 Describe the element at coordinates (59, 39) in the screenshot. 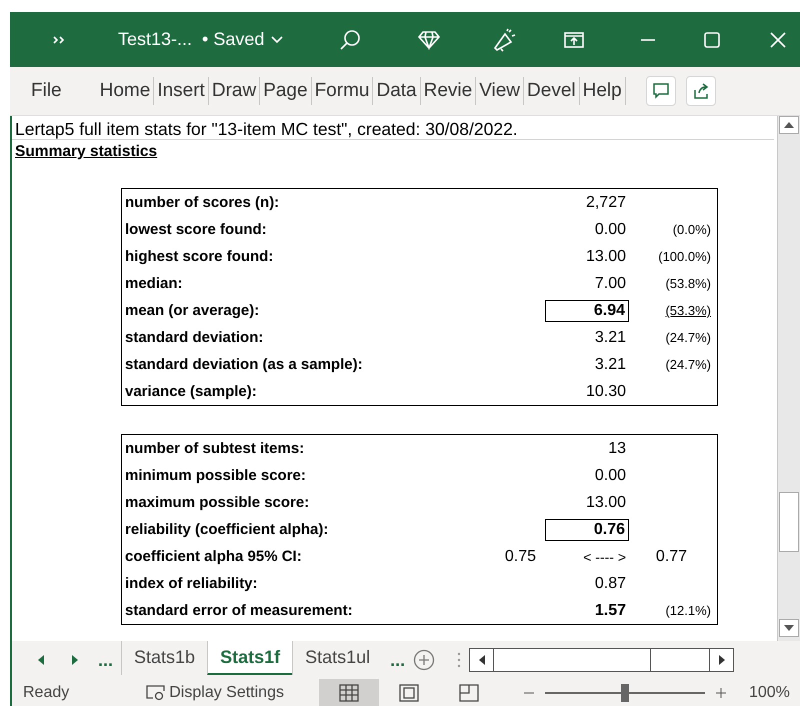

I see `expand-chevron-icon` at that location.